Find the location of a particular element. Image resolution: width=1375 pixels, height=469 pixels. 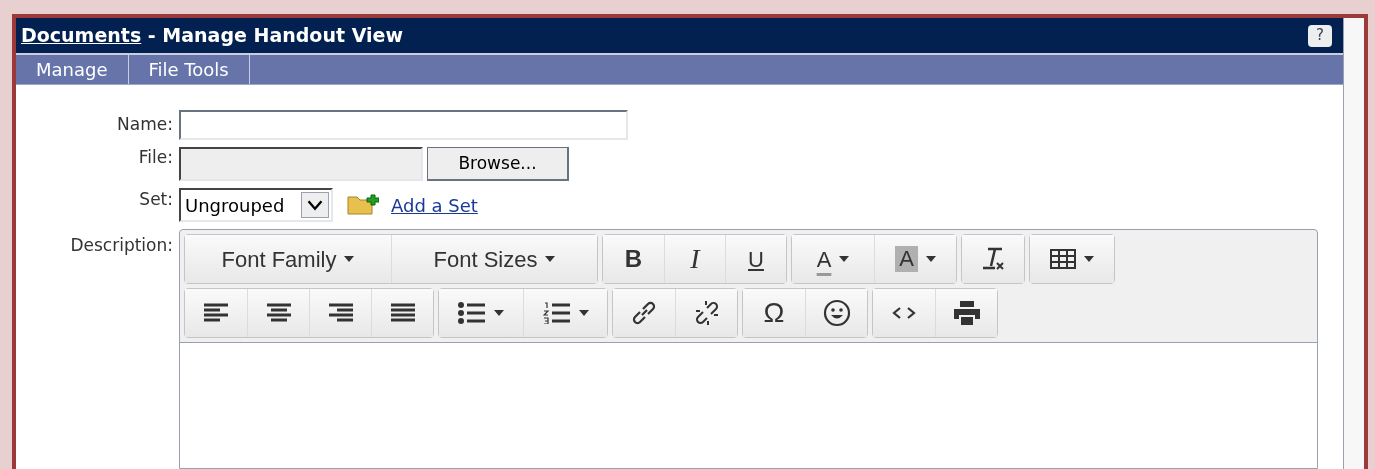

documents-link: Documents is located at coordinates (81, 35).